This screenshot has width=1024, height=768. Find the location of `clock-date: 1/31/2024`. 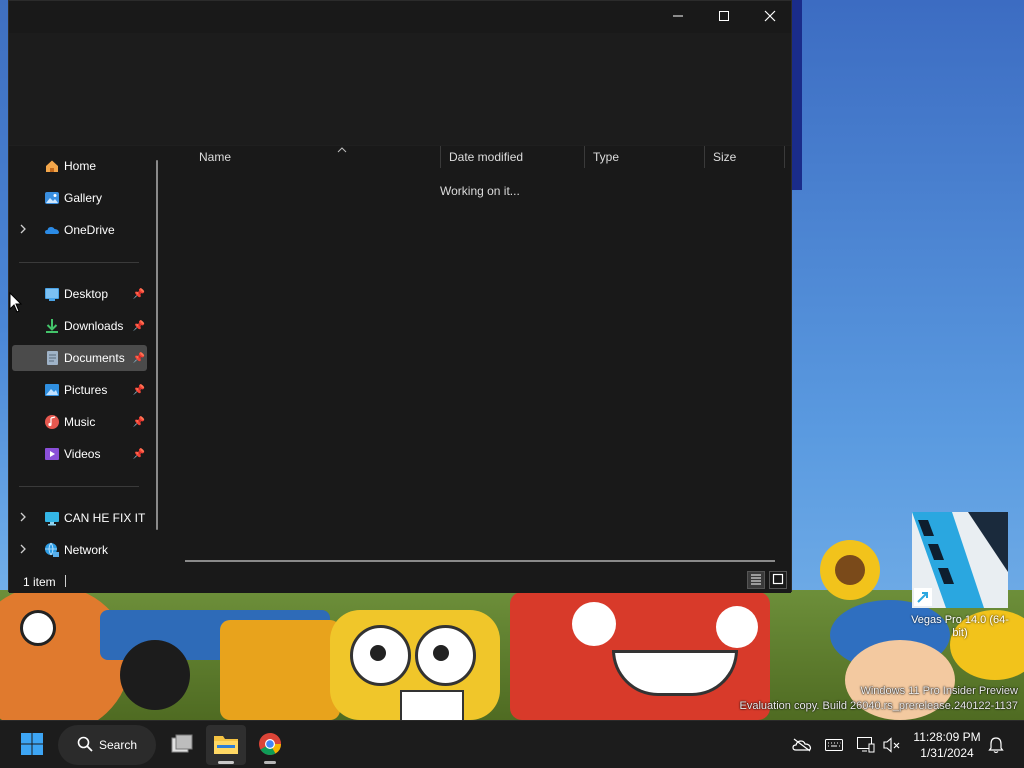

clock-date: 1/31/2024 is located at coordinates (947, 753).